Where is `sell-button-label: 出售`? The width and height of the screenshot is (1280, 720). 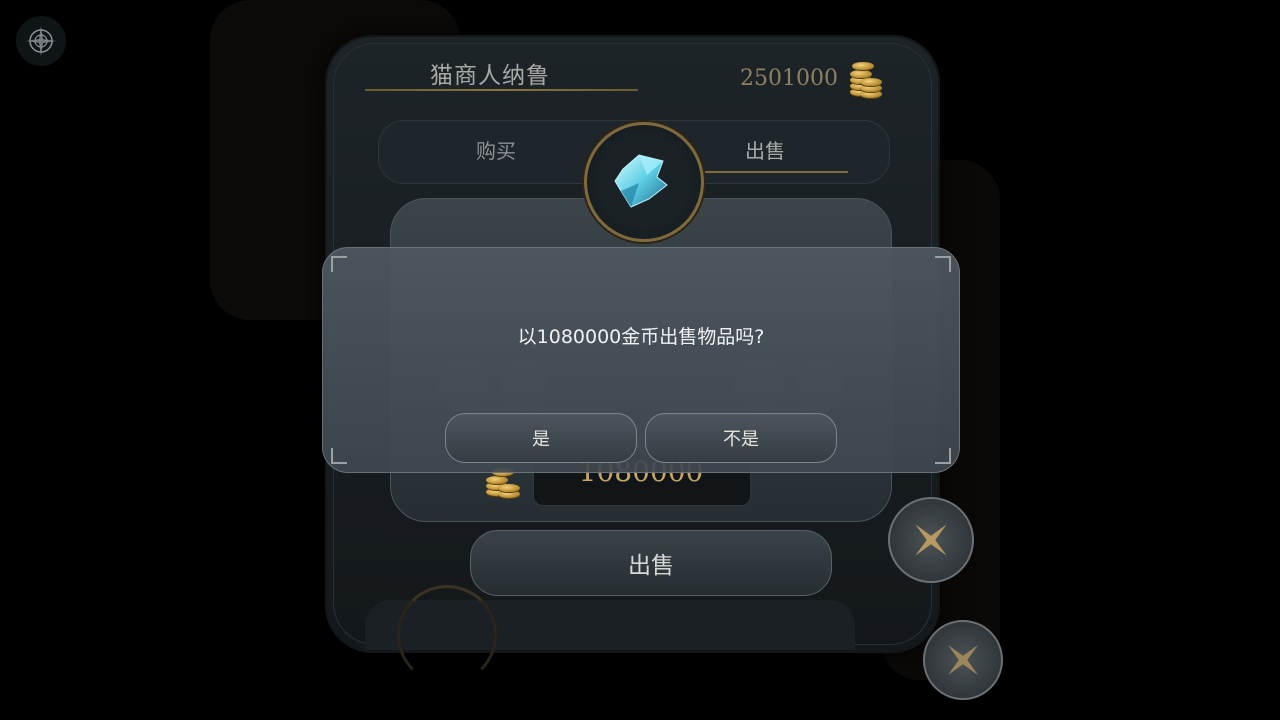 sell-button-label: 出售 is located at coordinates (651, 566).